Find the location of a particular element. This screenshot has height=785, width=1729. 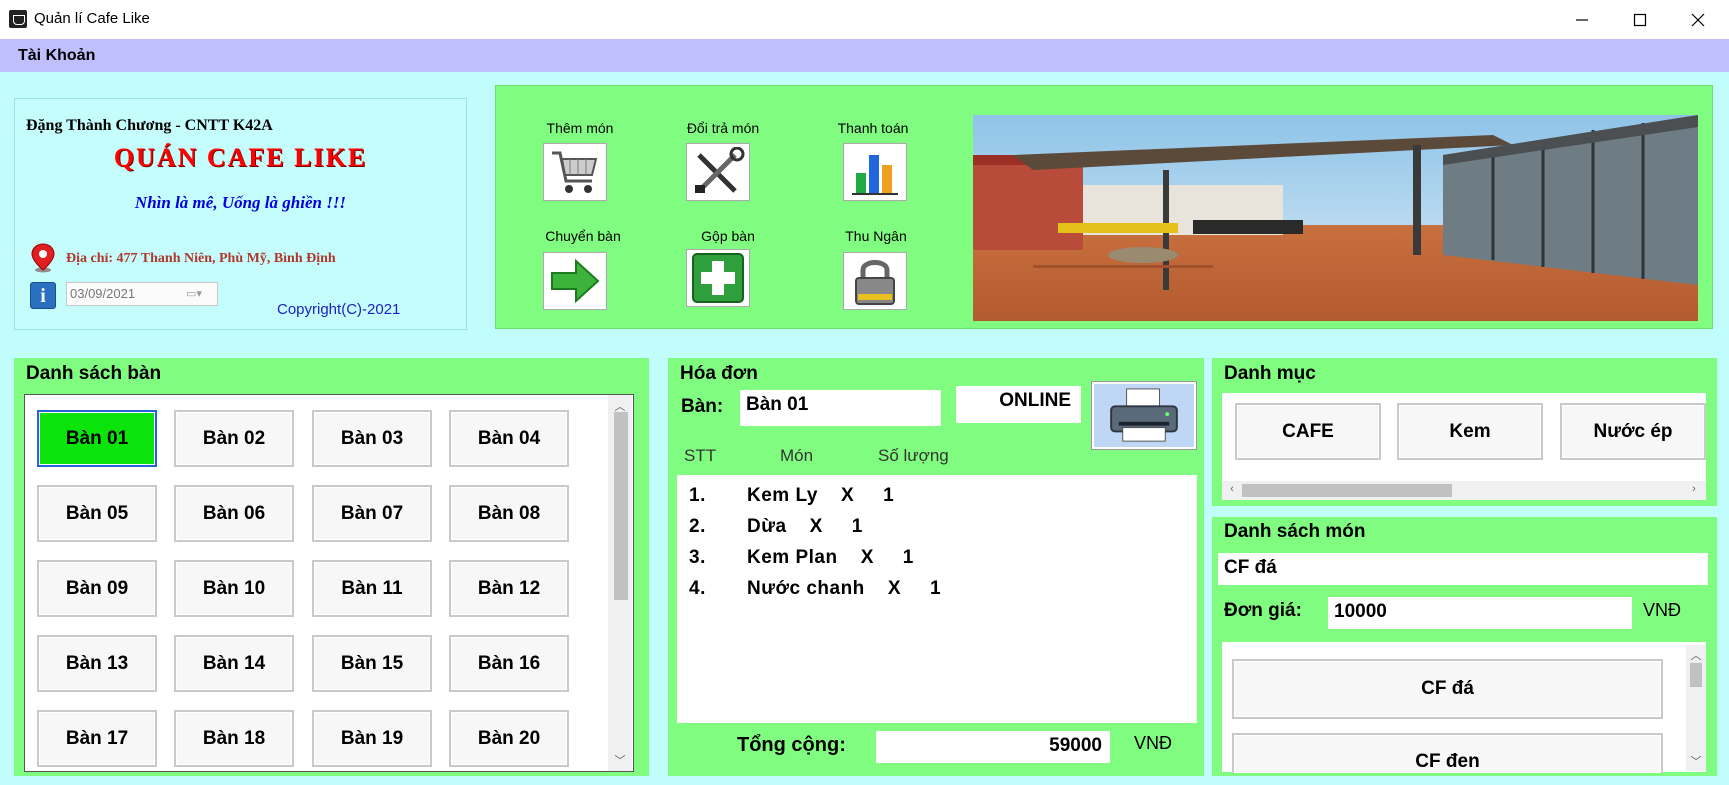

category-button-kem: Kem is located at coordinates (1470, 431).